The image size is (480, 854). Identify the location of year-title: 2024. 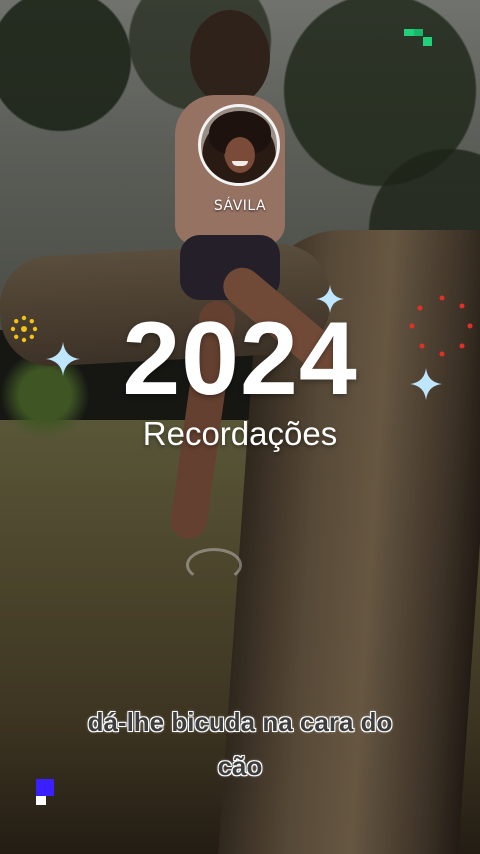
(240, 359).